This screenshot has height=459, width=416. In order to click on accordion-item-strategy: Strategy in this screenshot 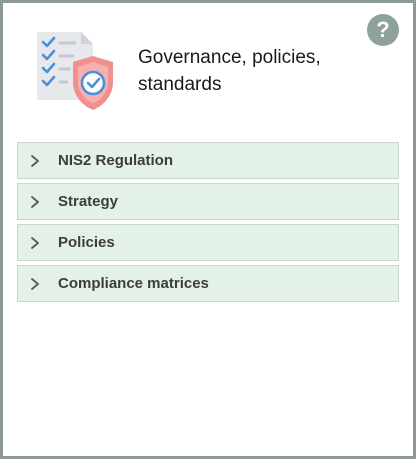, I will do `click(208, 201)`.